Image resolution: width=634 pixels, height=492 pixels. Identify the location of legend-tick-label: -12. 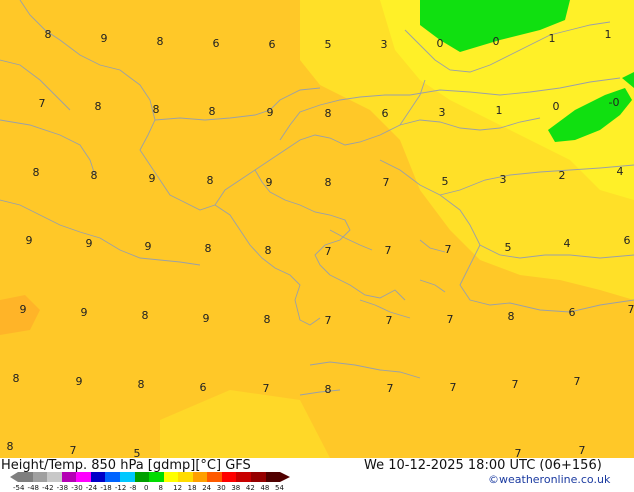
(120, 488).